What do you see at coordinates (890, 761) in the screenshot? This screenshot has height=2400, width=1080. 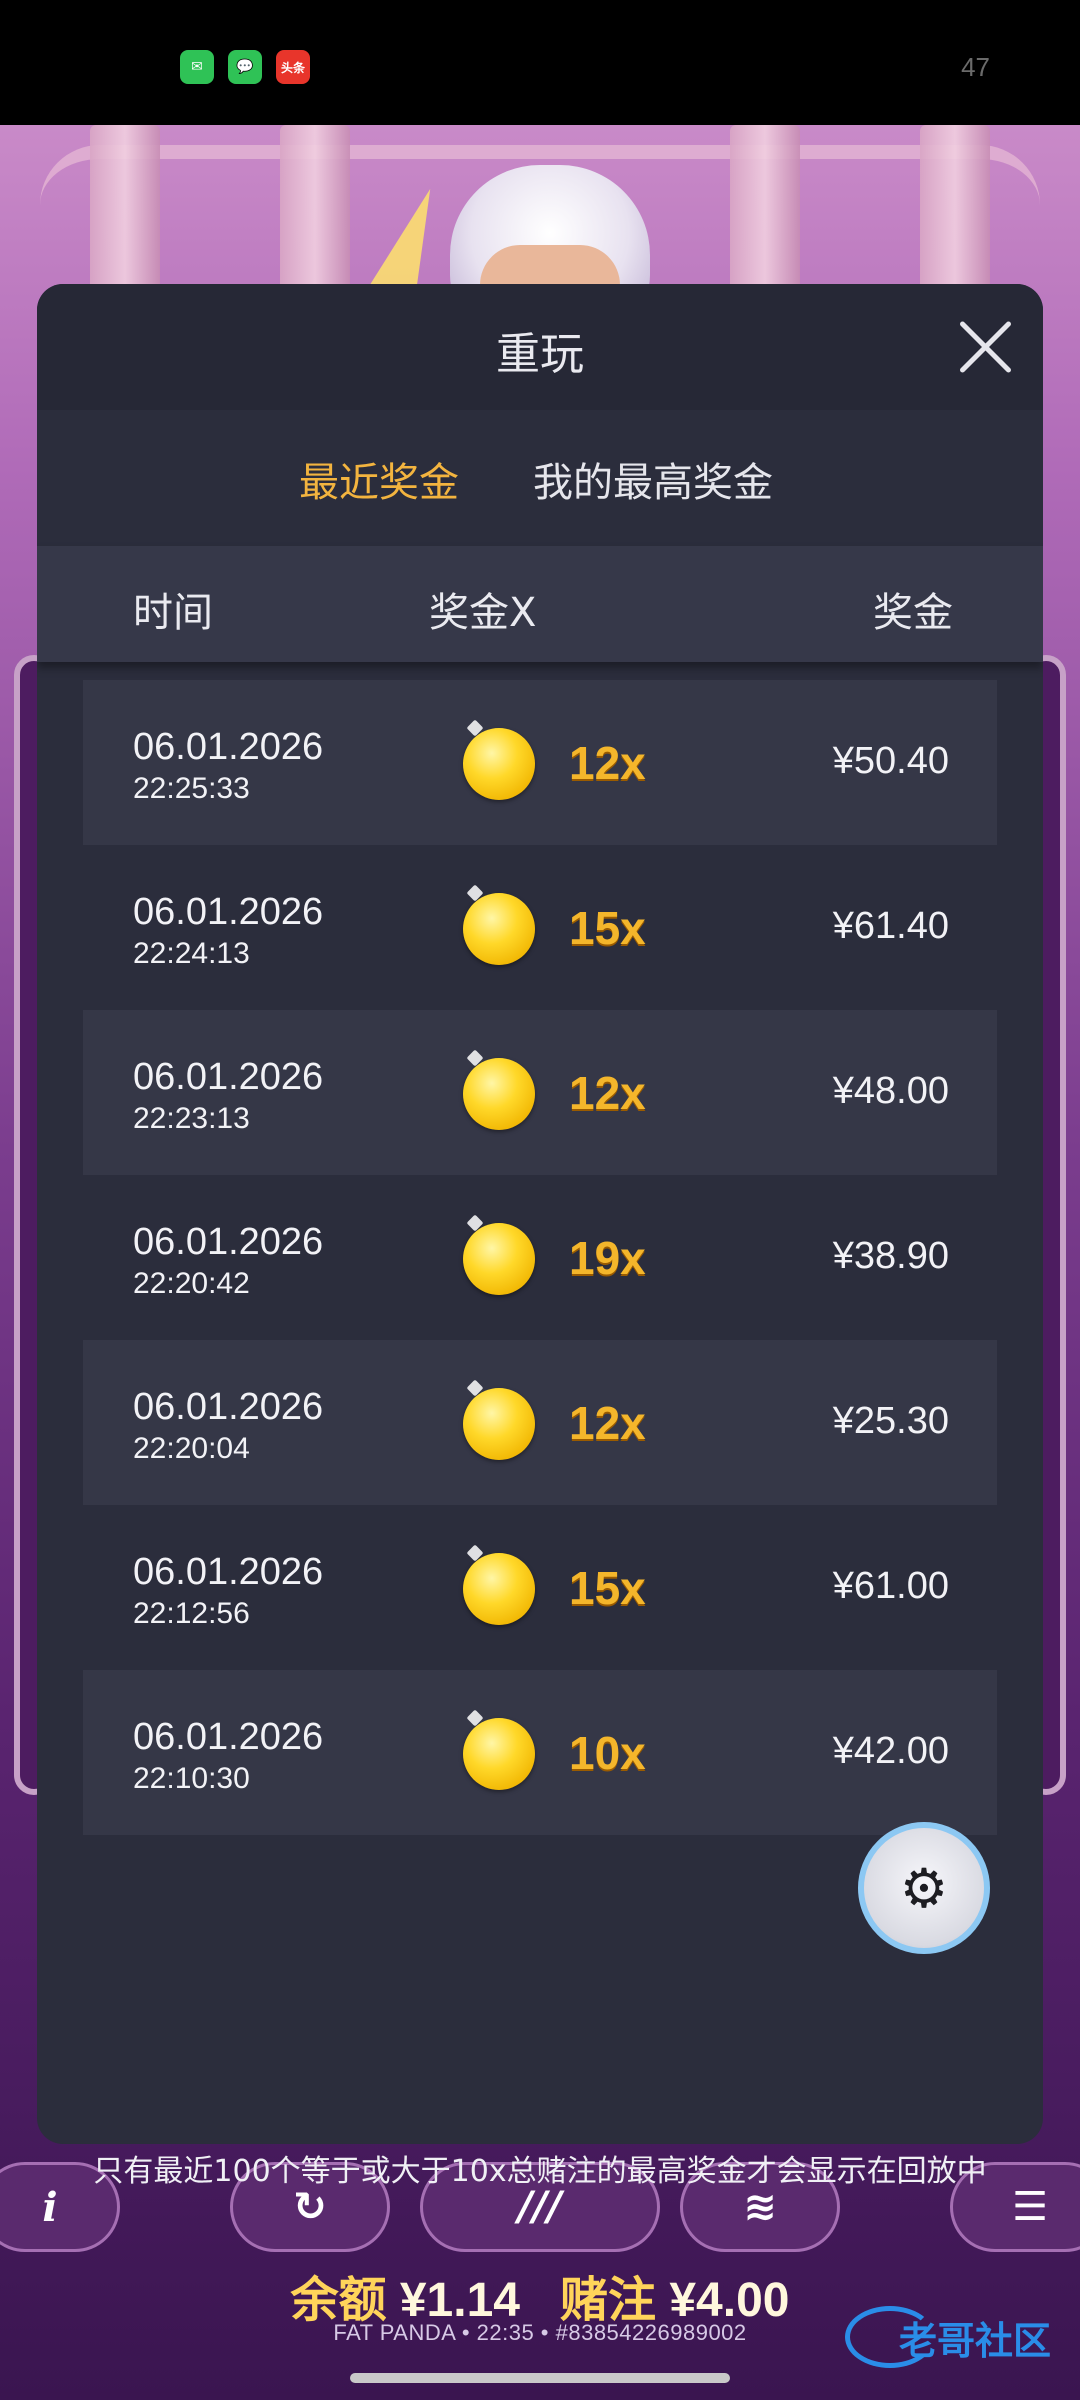 I see `row-amount: ¥50.40` at bounding box center [890, 761].